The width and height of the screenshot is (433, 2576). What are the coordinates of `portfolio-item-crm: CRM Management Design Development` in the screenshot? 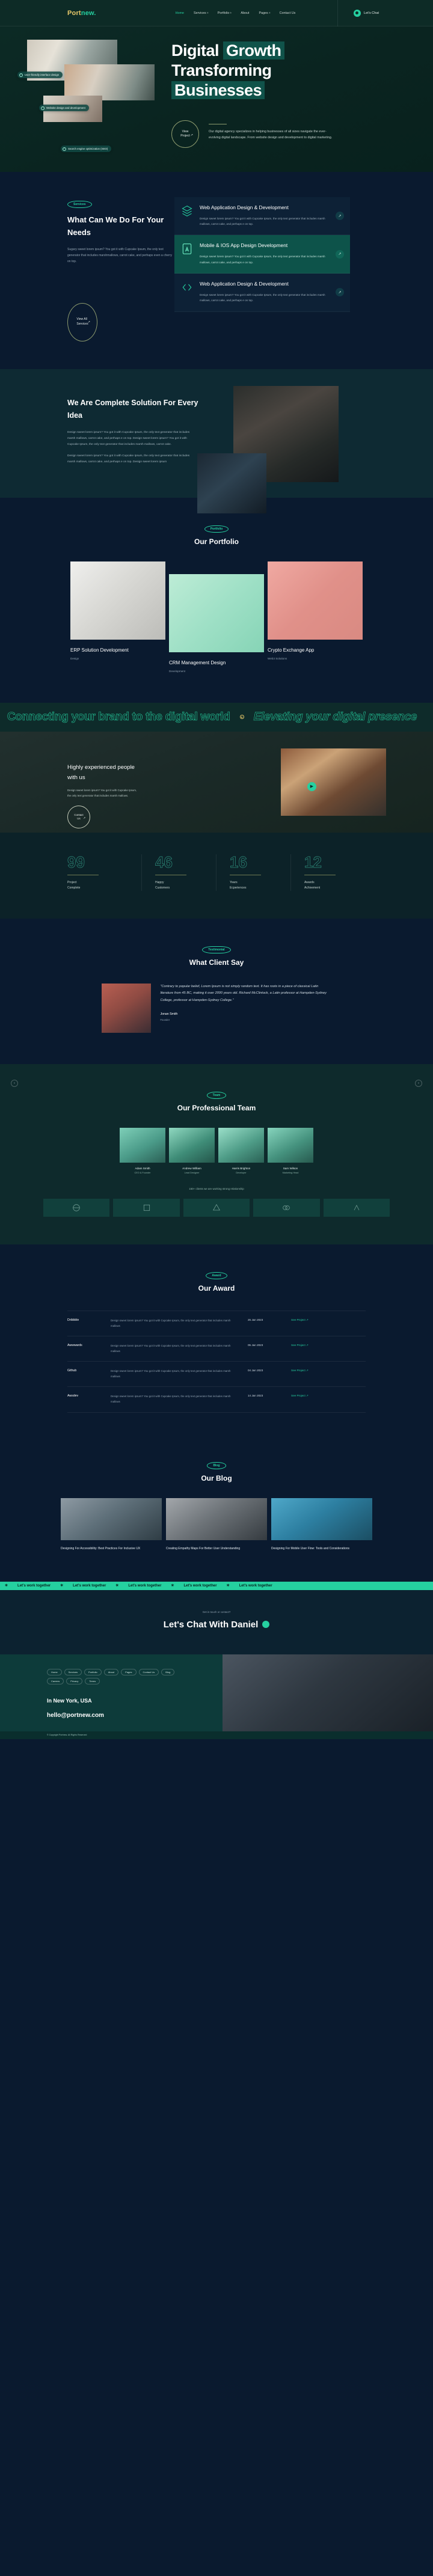 It's located at (216, 623).